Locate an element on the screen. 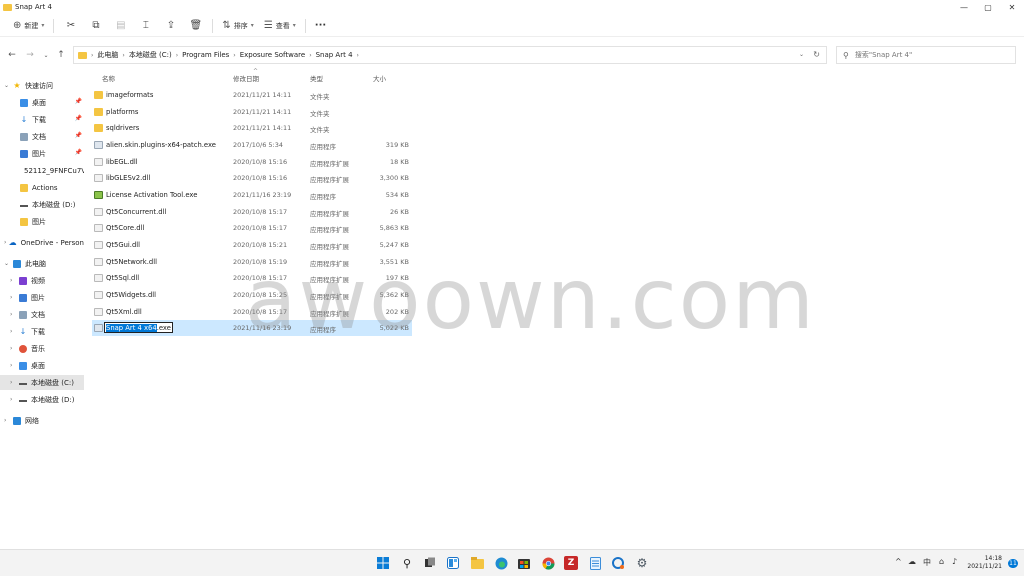  rename-input: Snap Art 4 x64 .exe is located at coordinates (138, 328).